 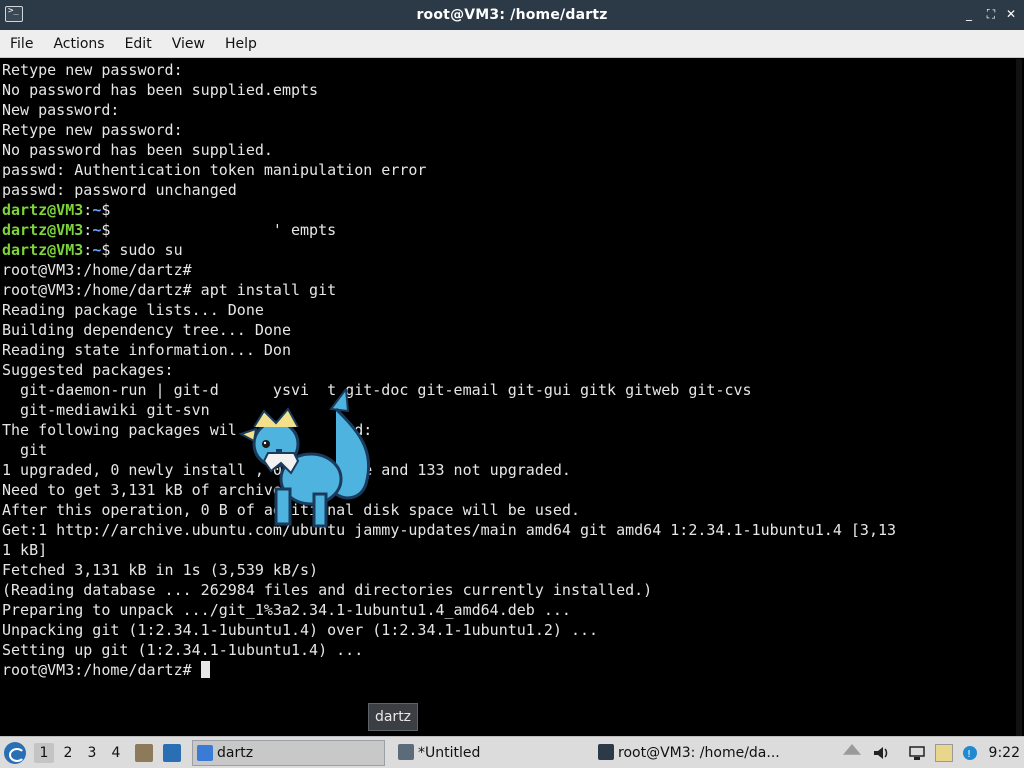 I want to click on terminal-line: dartz@VM3:~$, so click(x=56, y=210).